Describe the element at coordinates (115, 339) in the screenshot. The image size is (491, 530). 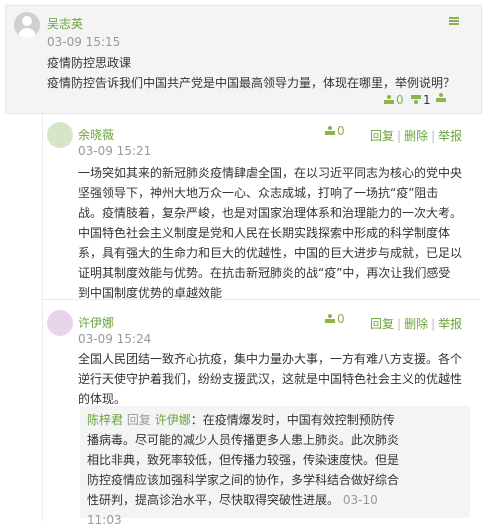
I see `comment-date: 03-09 15:24` at that location.